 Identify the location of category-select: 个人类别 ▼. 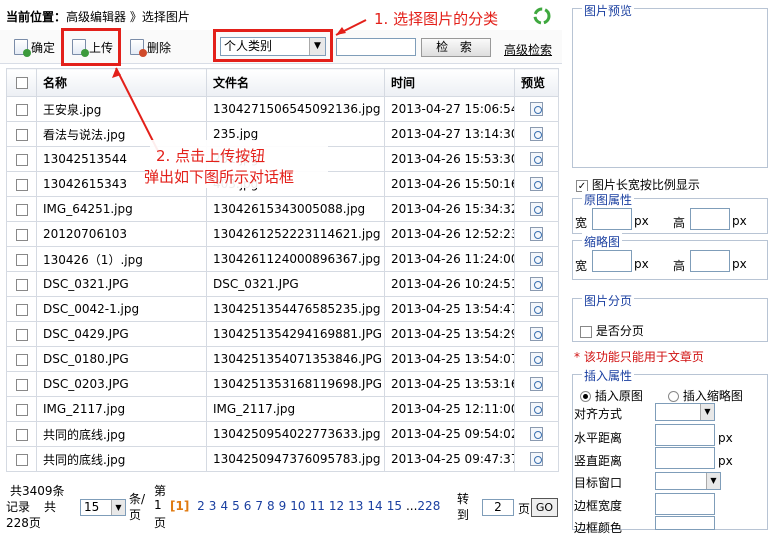
(273, 46).